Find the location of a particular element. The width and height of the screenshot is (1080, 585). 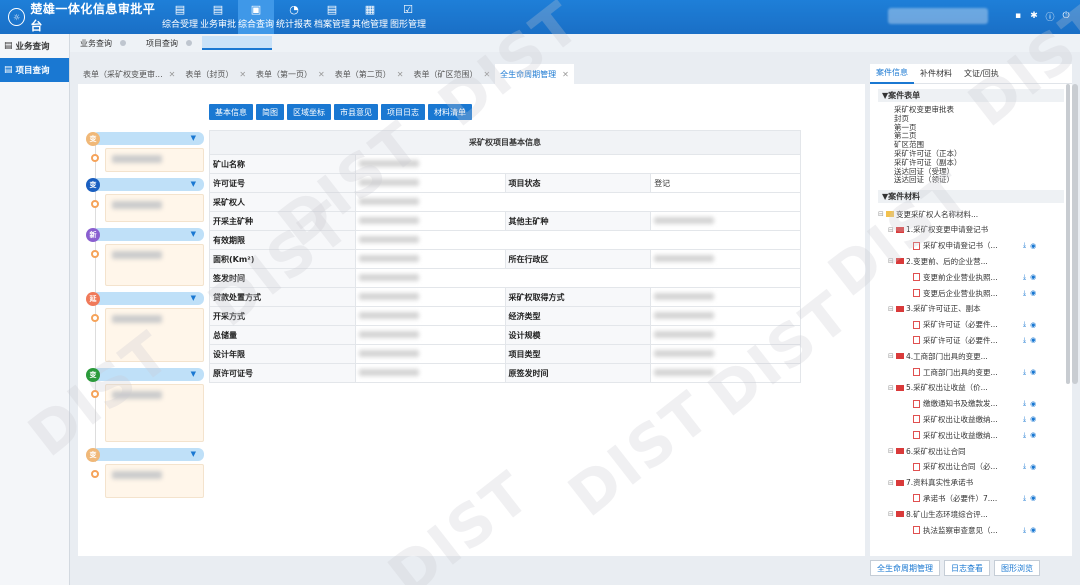

main-scrollbar is located at coordinates (1075, 234).